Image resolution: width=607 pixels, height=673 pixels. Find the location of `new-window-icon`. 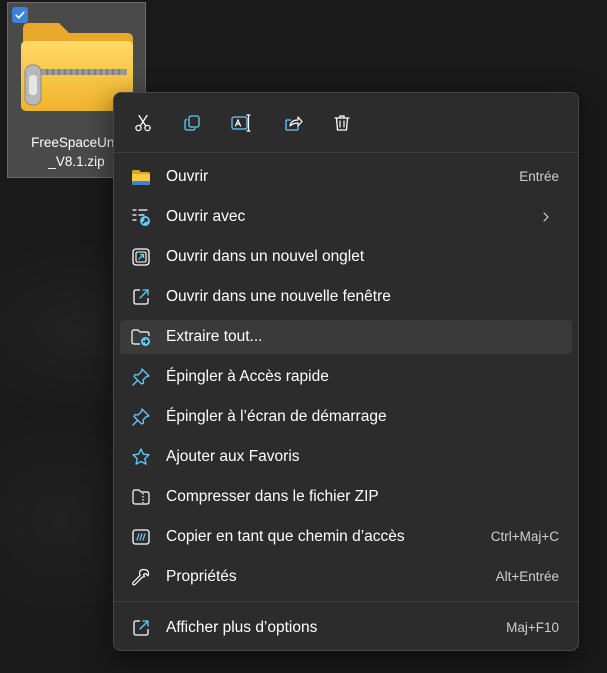

new-window-icon is located at coordinates (141, 297).